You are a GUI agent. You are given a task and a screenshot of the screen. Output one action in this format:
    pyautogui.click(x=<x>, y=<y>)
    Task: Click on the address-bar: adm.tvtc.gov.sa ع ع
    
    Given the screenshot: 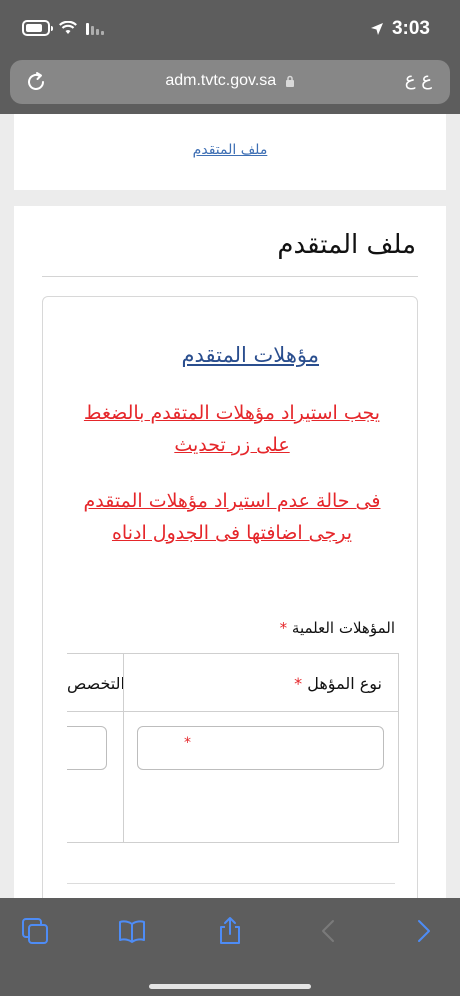 What is the action you would take?
    pyautogui.click(x=230, y=82)
    